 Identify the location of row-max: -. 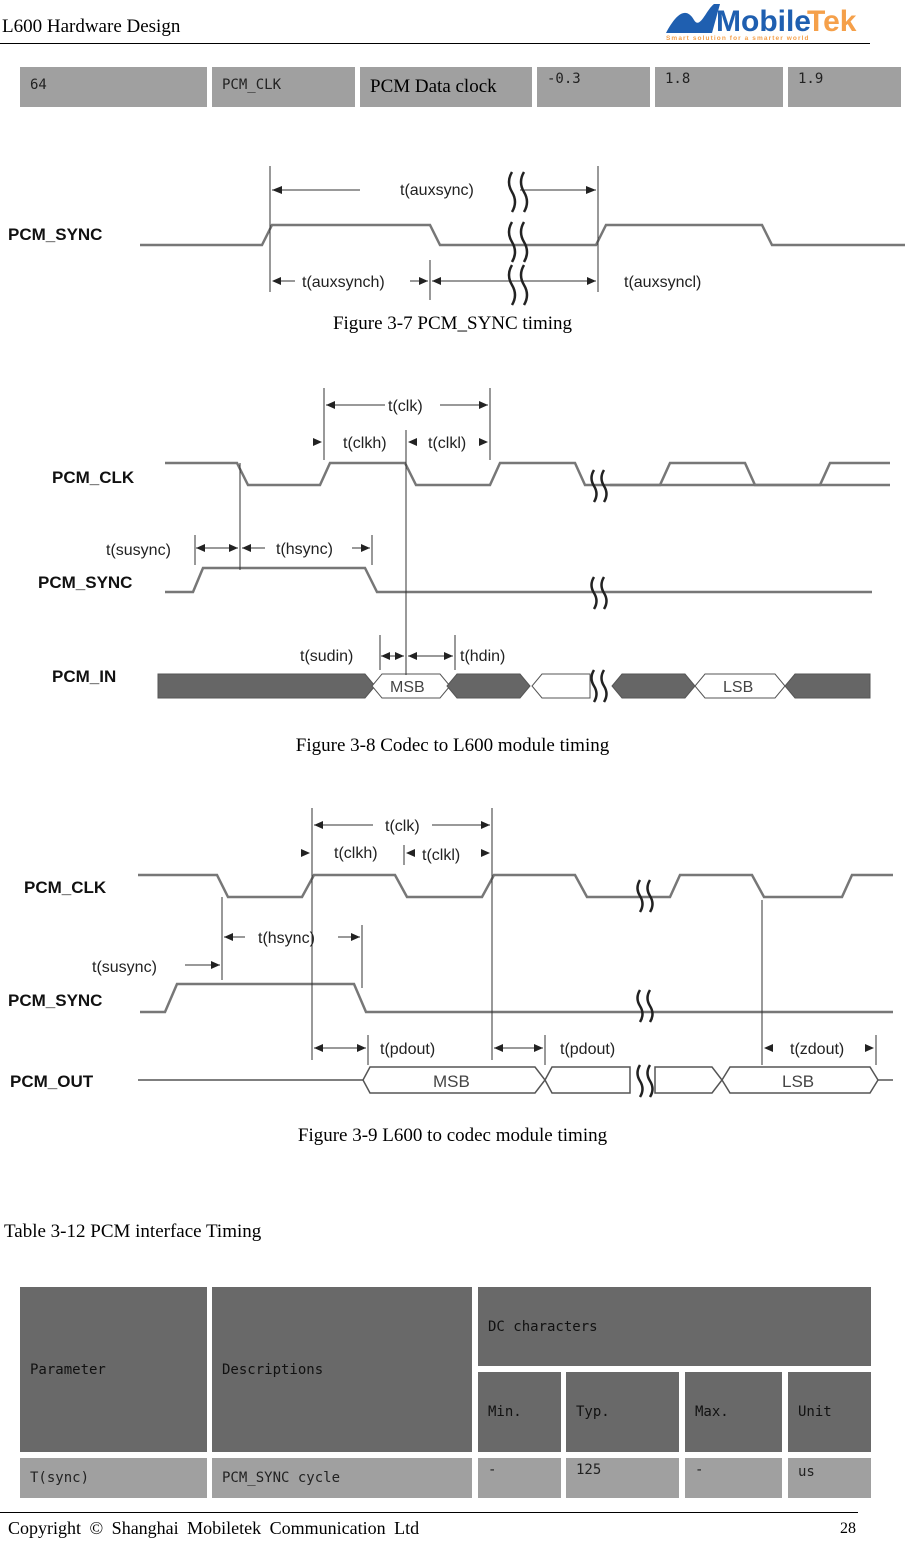
(733, 1478).